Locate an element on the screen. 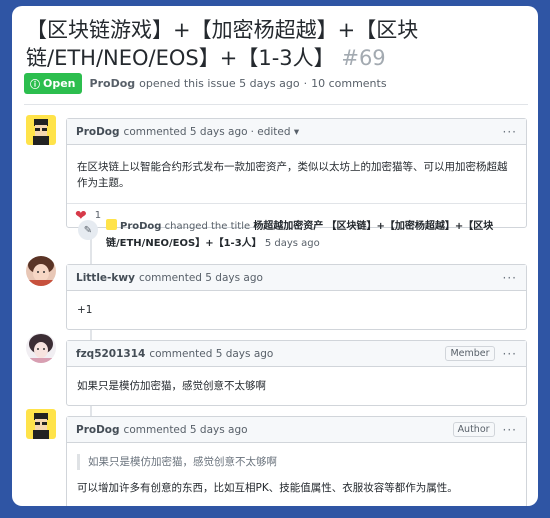 The width and height of the screenshot is (550, 518). event-action: changed the title is located at coordinates (207, 226).